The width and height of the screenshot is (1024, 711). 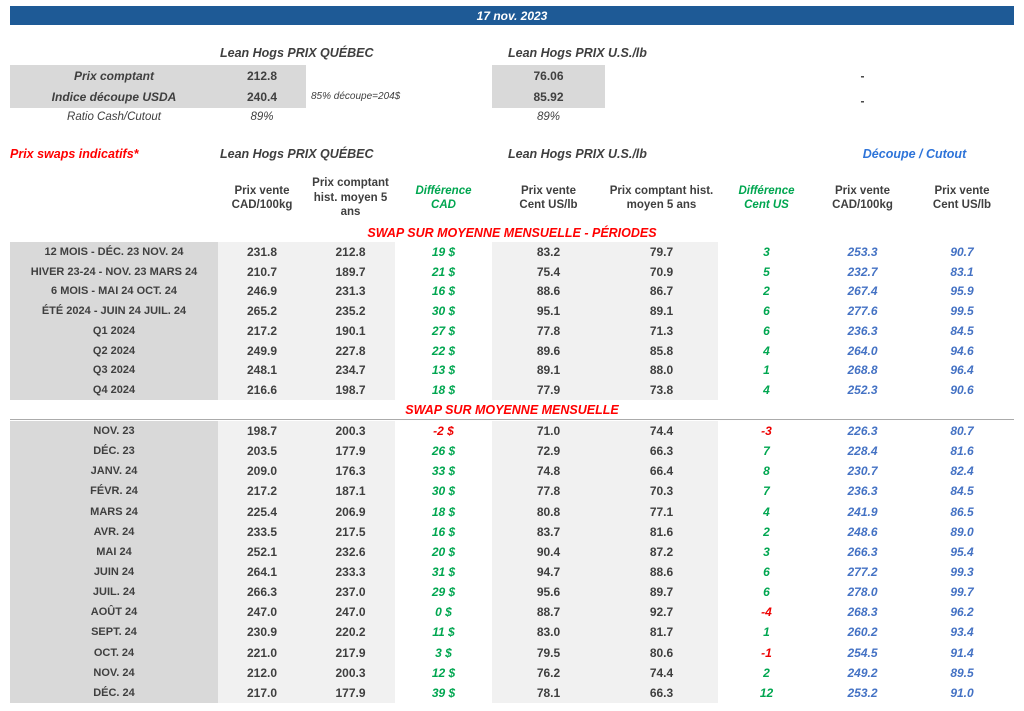 What do you see at coordinates (262, 471) in the screenshot?
I see `cad-vente: 209.0` at bounding box center [262, 471].